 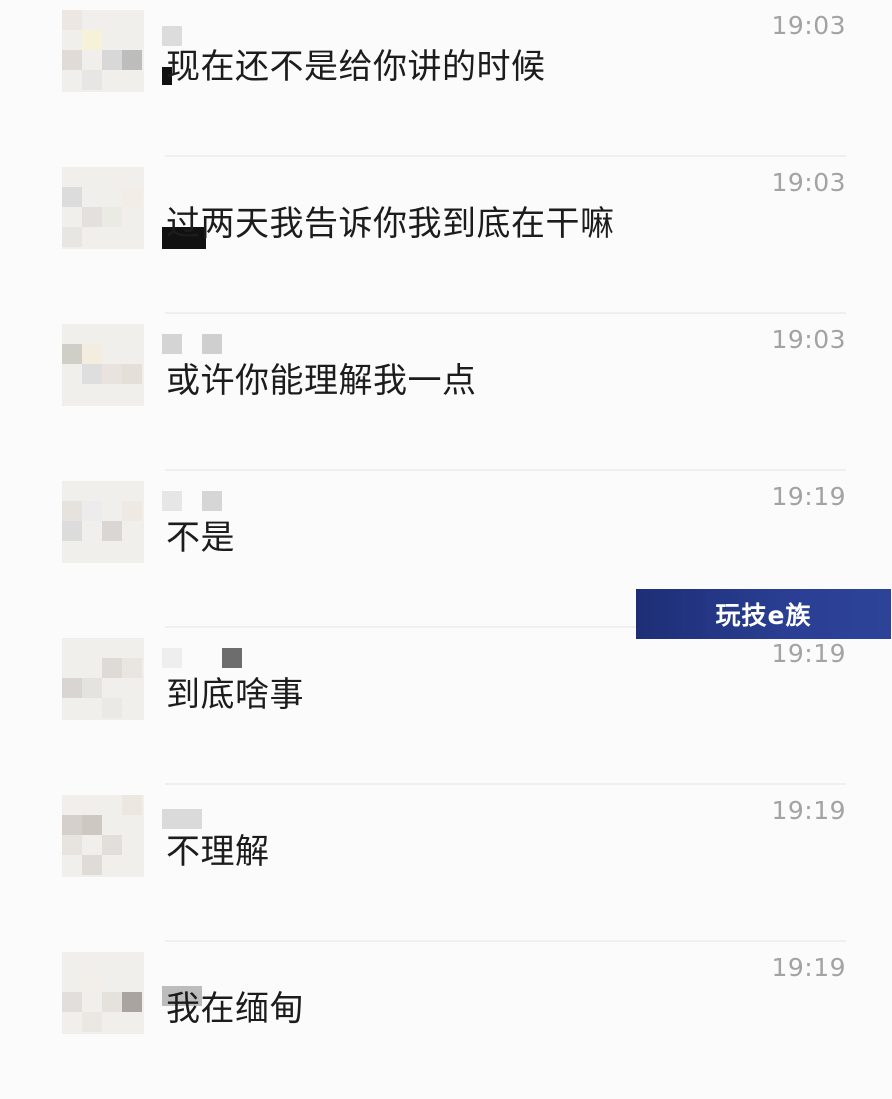 What do you see at coordinates (235, 1009) in the screenshot?
I see `message-text: 我在缅甸` at bounding box center [235, 1009].